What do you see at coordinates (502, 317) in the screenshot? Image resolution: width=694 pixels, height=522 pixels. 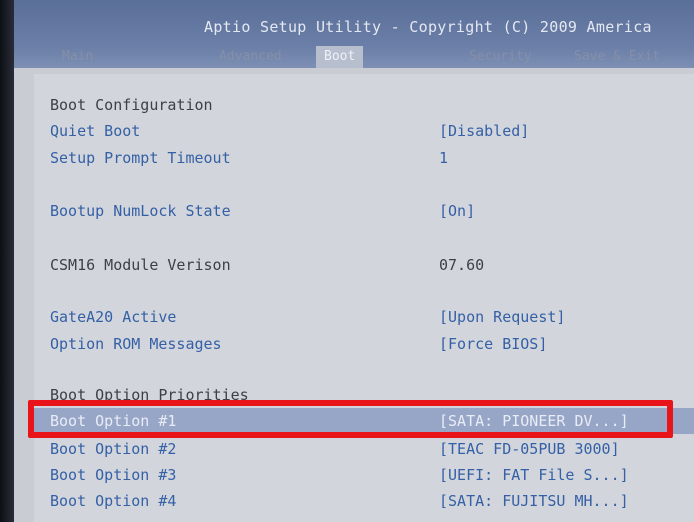 I see `gatea20-value: [Upon Request]` at bounding box center [502, 317].